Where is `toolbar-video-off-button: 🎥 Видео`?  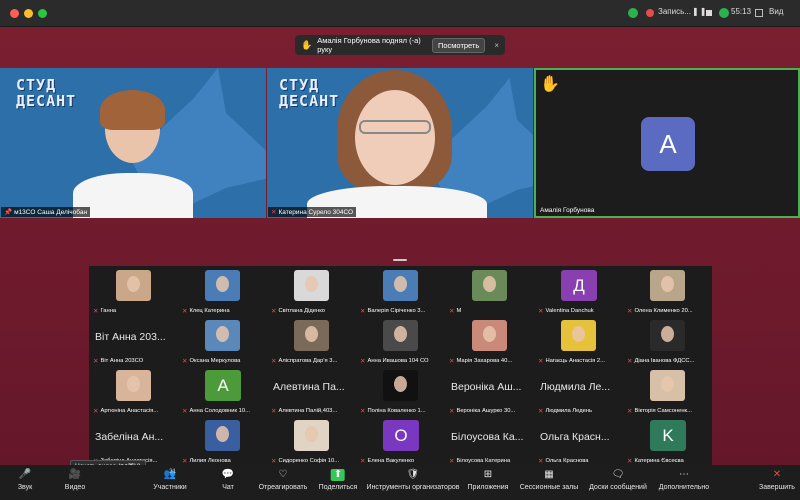 toolbar-video-off-button: 🎥 Видео is located at coordinates (75, 480).